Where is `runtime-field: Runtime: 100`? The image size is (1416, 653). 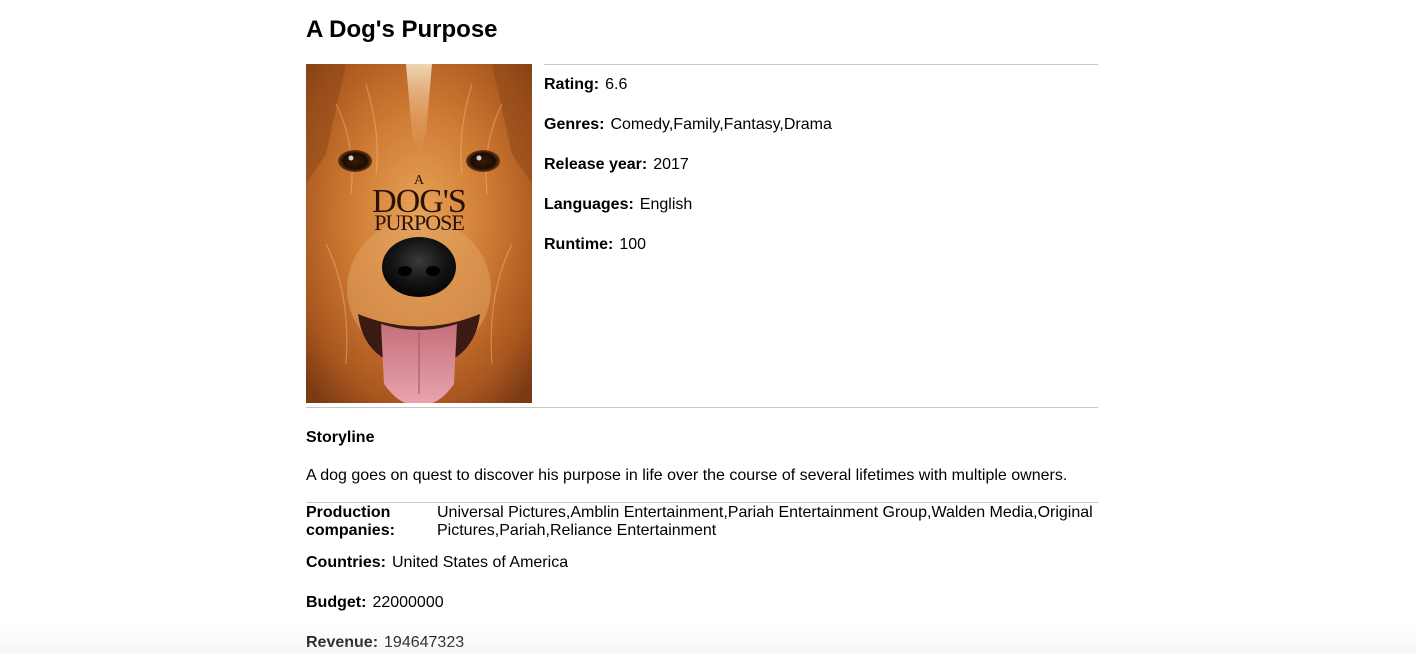
runtime-field: Runtime: 100 is located at coordinates (595, 245).